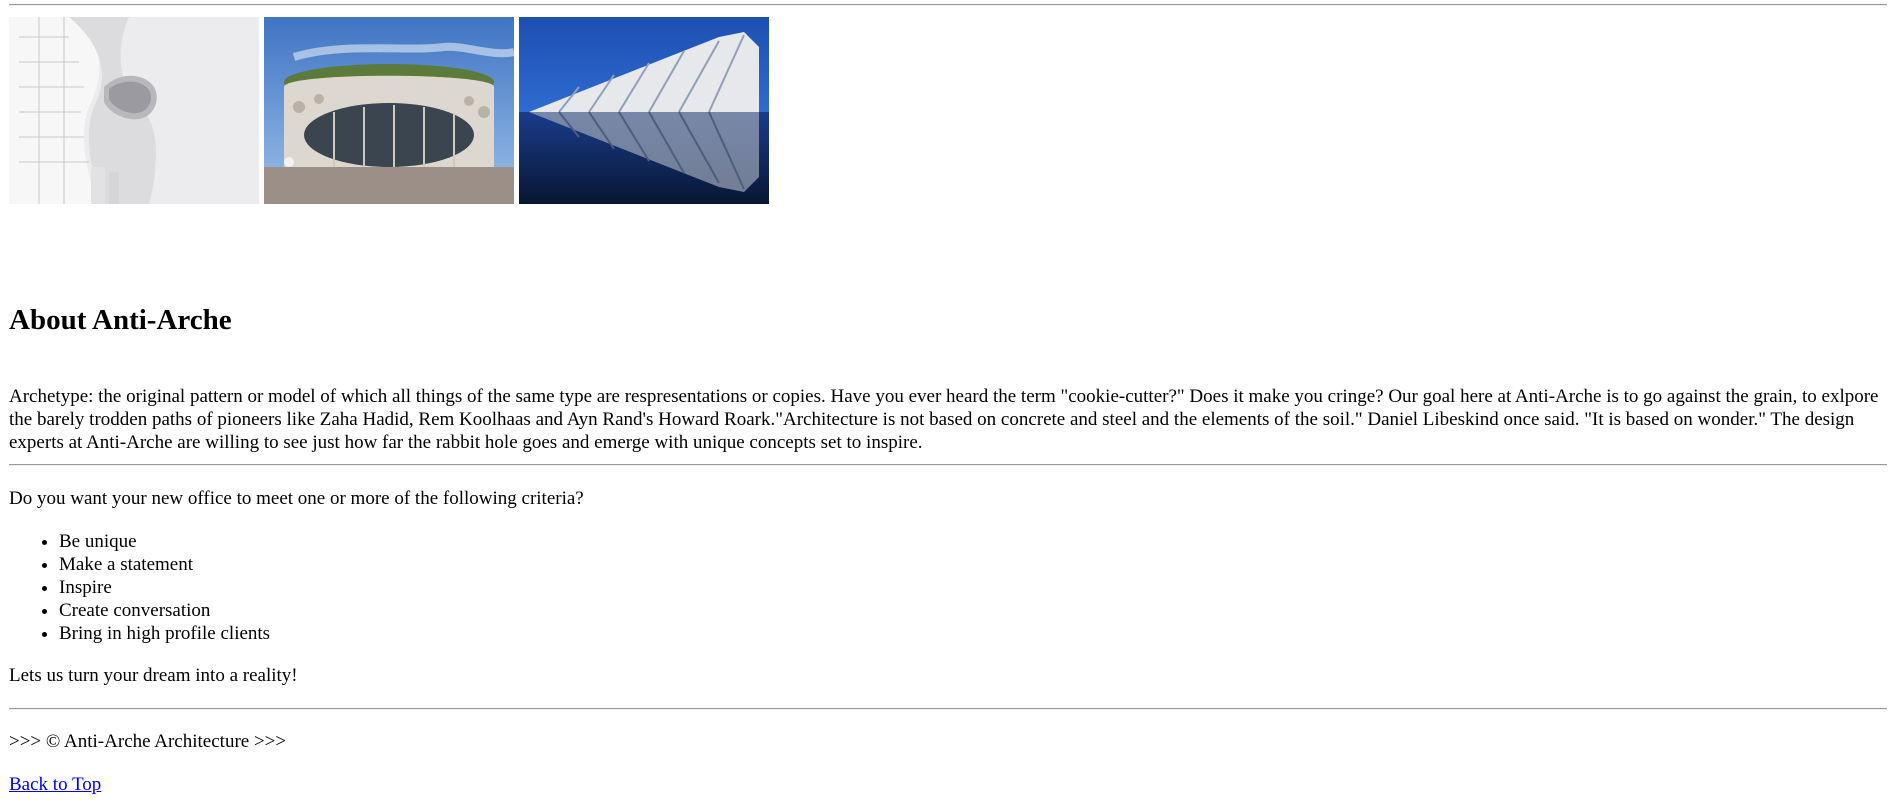 The image size is (1896, 811). What do you see at coordinates (120, 320) in the screenshot?
I see `about-heading: About Anti-Arche` at bounding box center [120, 320].